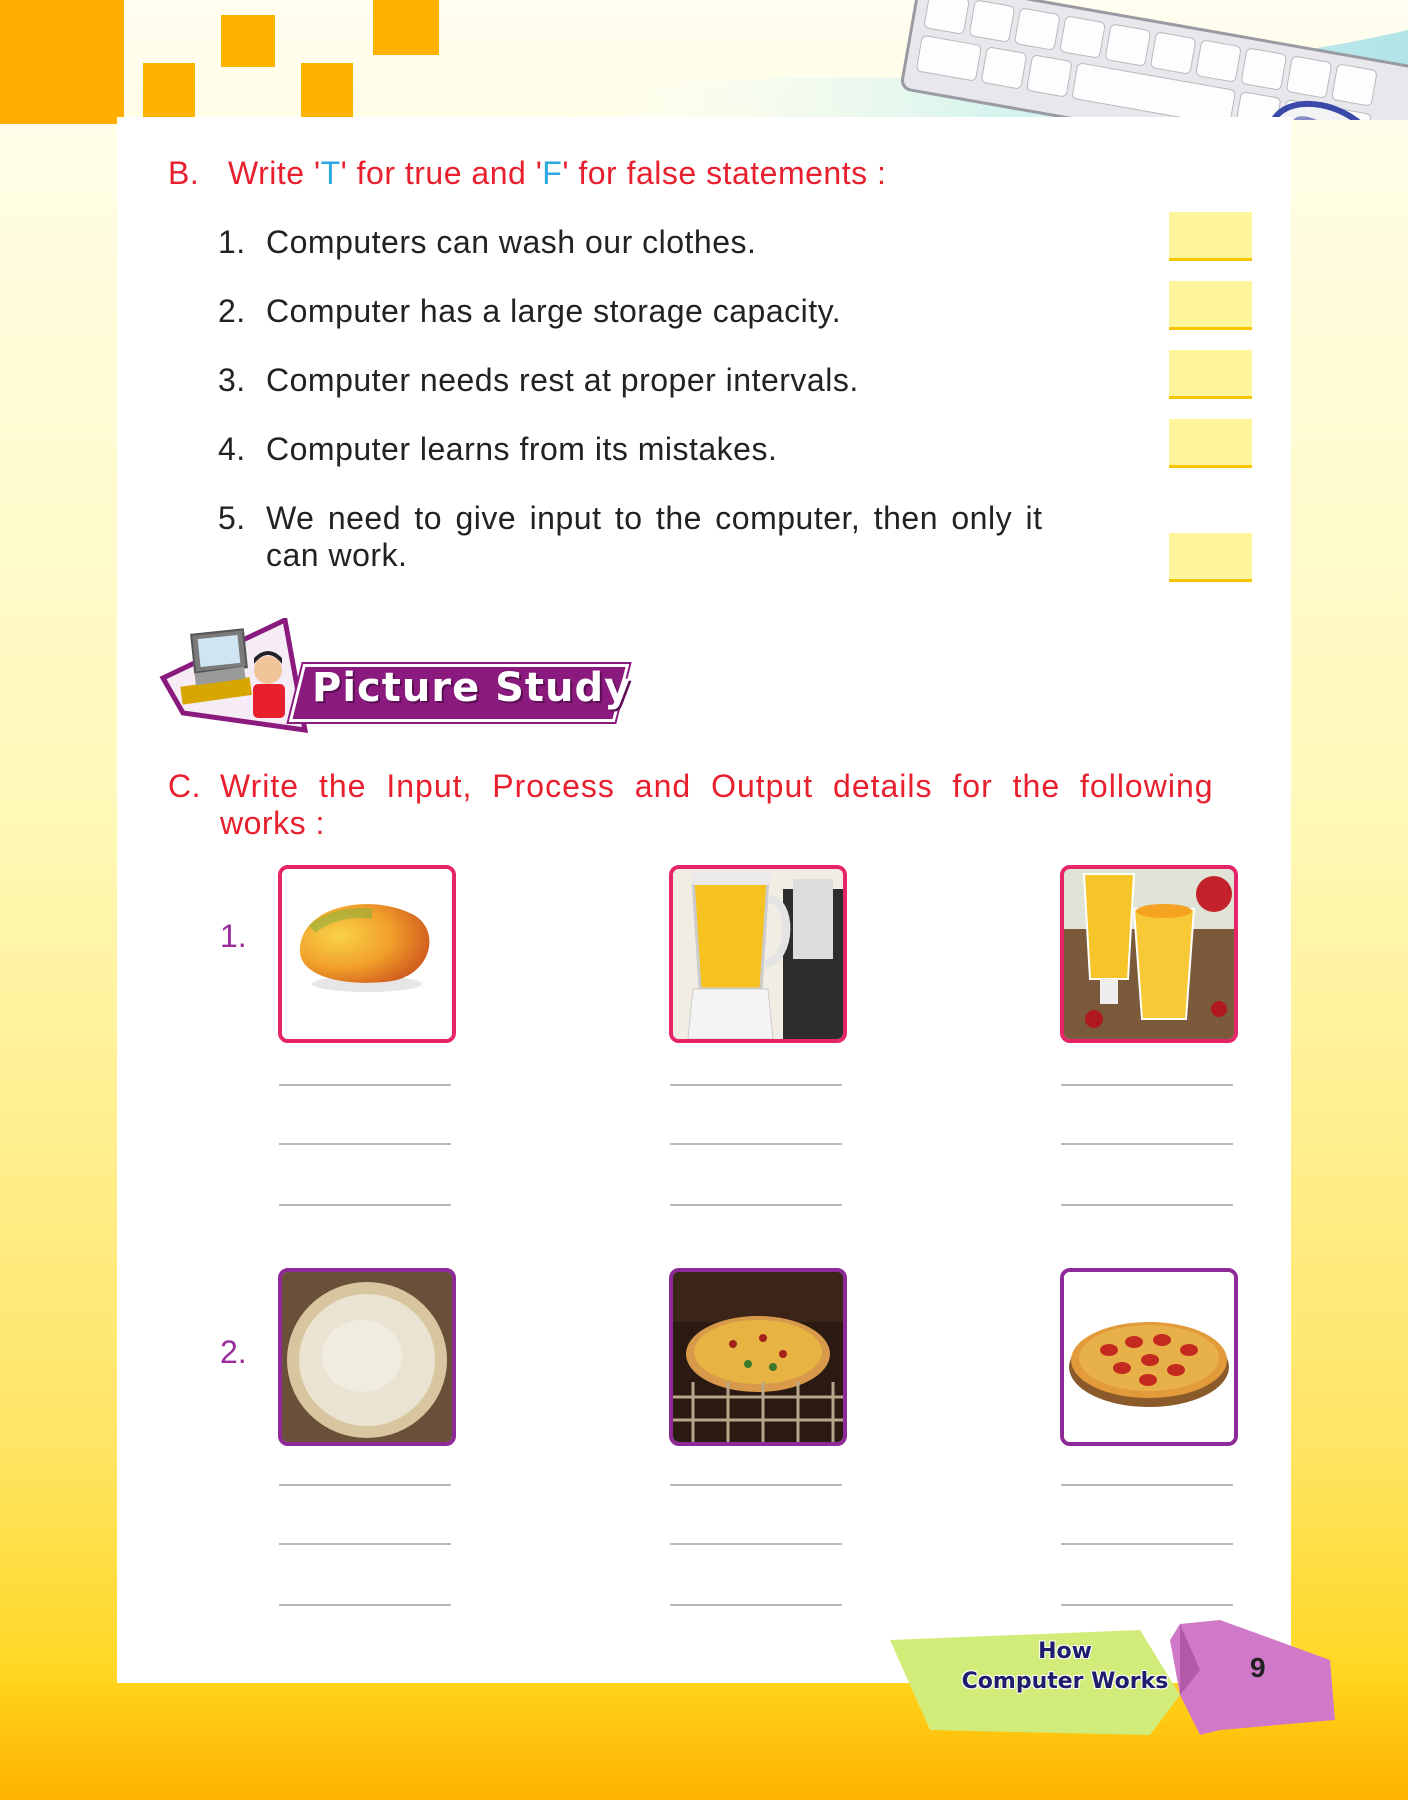 The height and width of the screenshot is (1800, 1408). What do you see at coordinates (758, 954) in the screenshot?
I see `juice-blender-image` at bounding box center [758, 954].